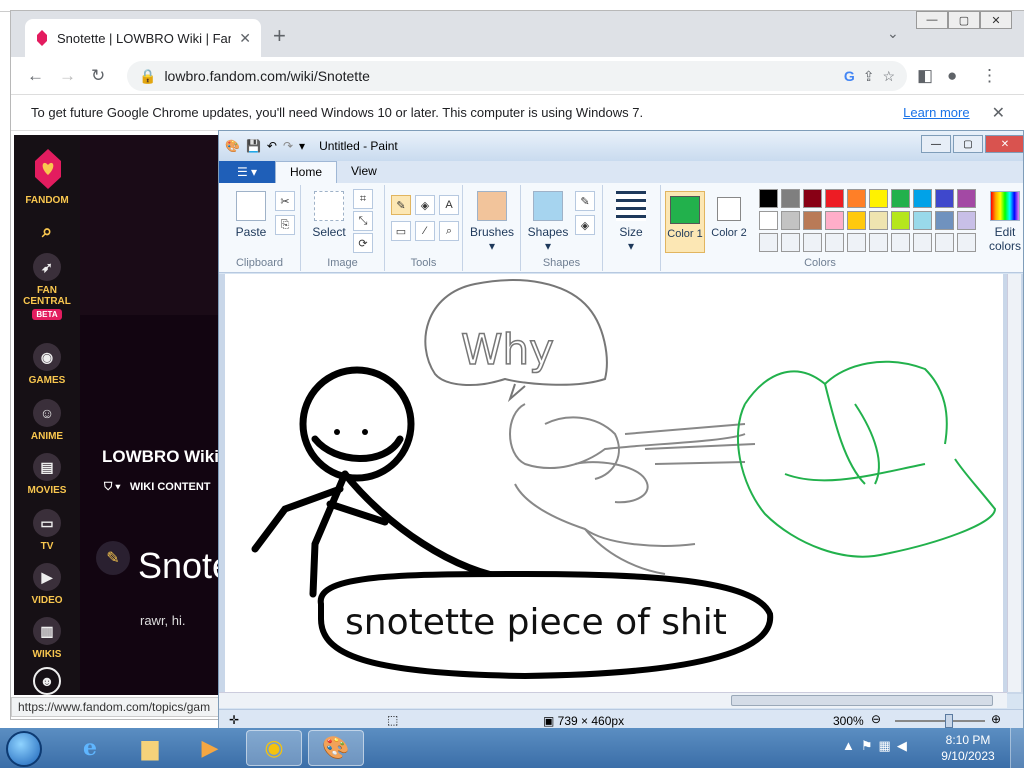  What do you see at coordinates (1004, 144) in the screenshot?
I see `paint-close-button: ✕` at bounding box center [1004, 144].